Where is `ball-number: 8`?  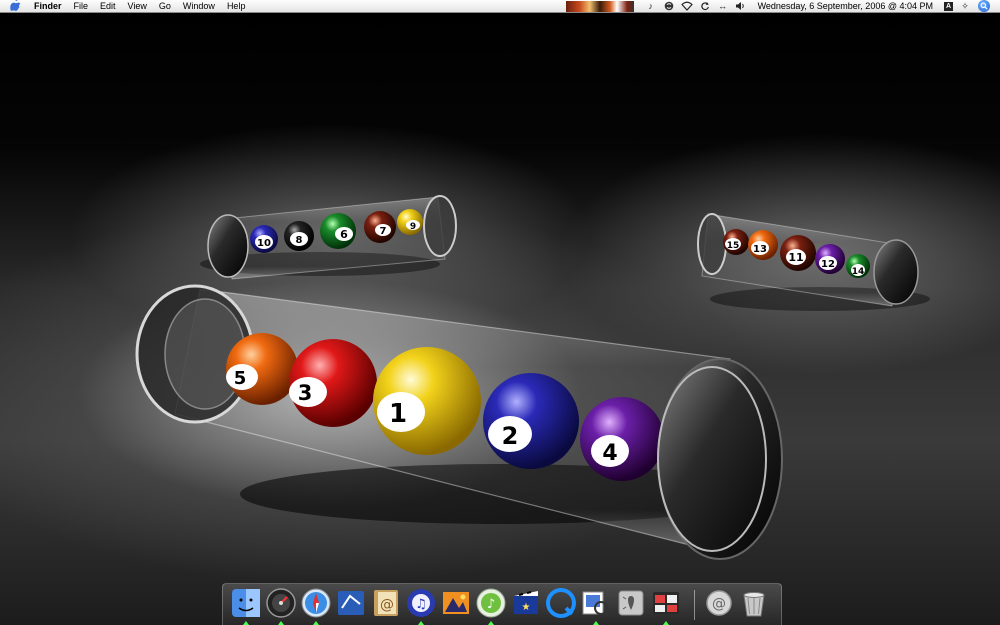
ball-number: 8 is located at coordinates (299, 240).